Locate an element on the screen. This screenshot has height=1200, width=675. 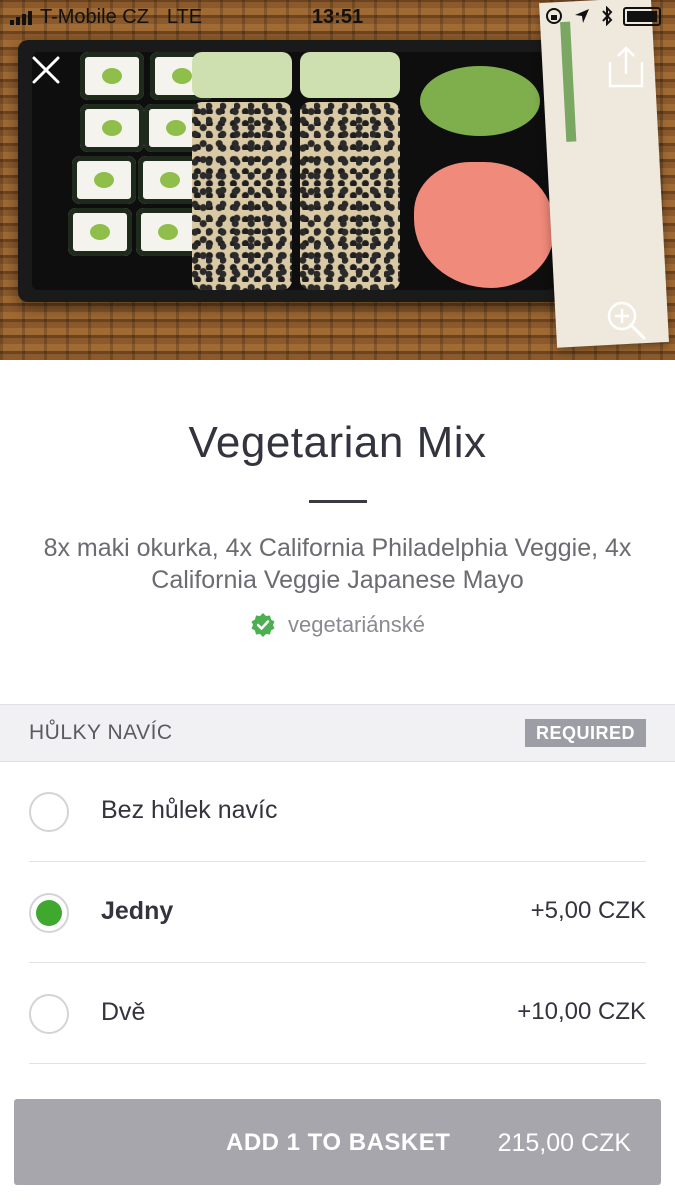
share-button is located at coordinates (626, 67).